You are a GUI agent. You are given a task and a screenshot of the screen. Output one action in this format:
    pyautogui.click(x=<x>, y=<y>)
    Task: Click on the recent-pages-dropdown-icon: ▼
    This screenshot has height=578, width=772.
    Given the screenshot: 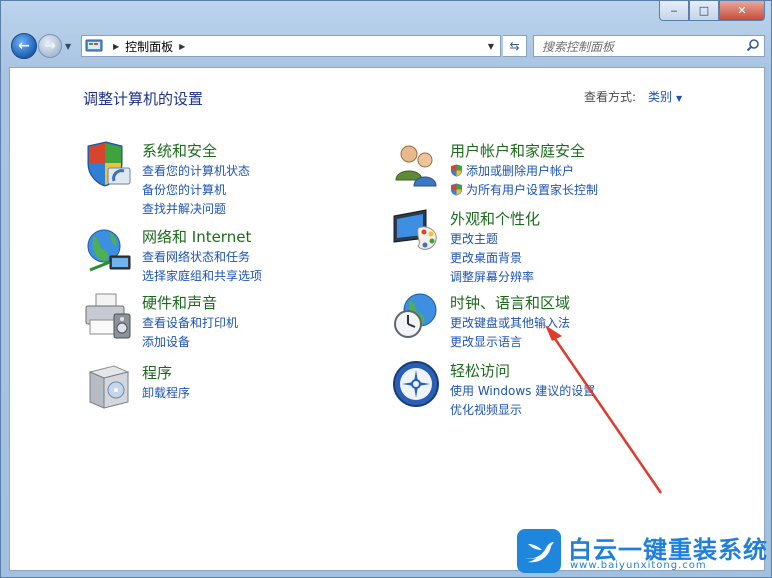 What is the action you would take?
    pyautogui.click(x=68, y=46)
    